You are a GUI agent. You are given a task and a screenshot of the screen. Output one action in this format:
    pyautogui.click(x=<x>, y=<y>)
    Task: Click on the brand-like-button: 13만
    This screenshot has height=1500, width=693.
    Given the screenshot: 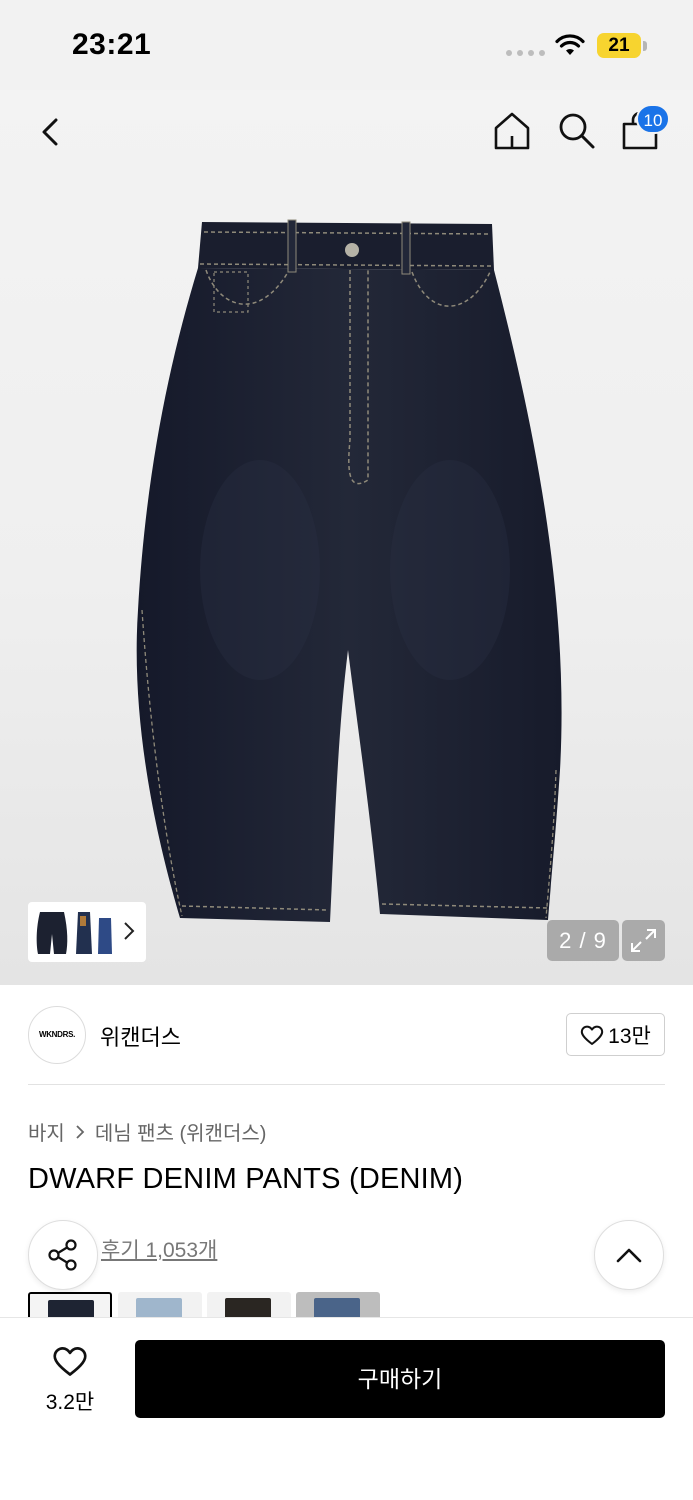 What is the action you would take?
    pyautogui.click(x=615, y=1034)
    